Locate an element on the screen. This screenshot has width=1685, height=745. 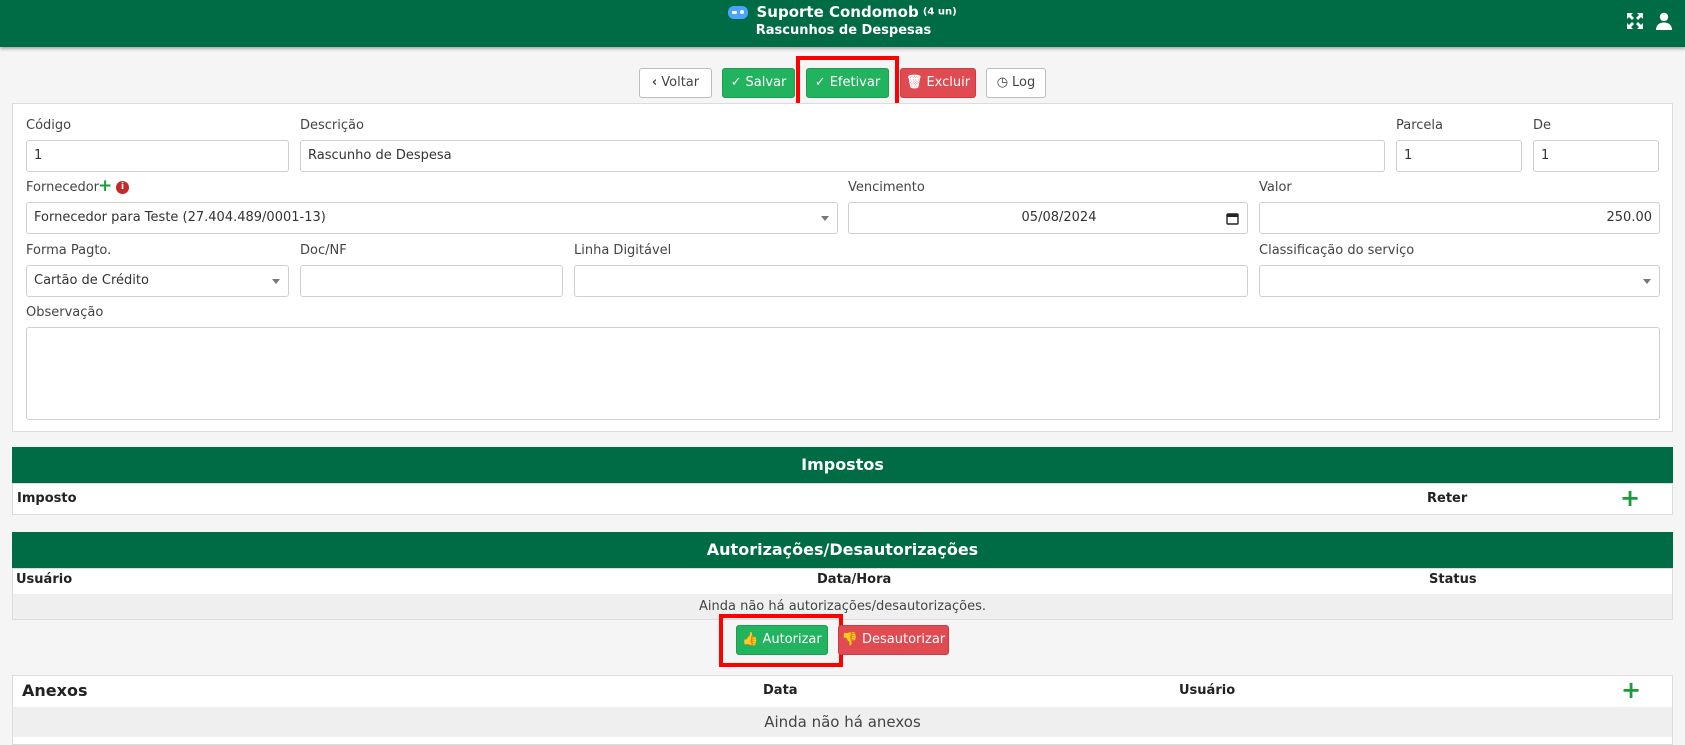
thumbs-down-icon: 👎 is located at coordinates (850, 639).